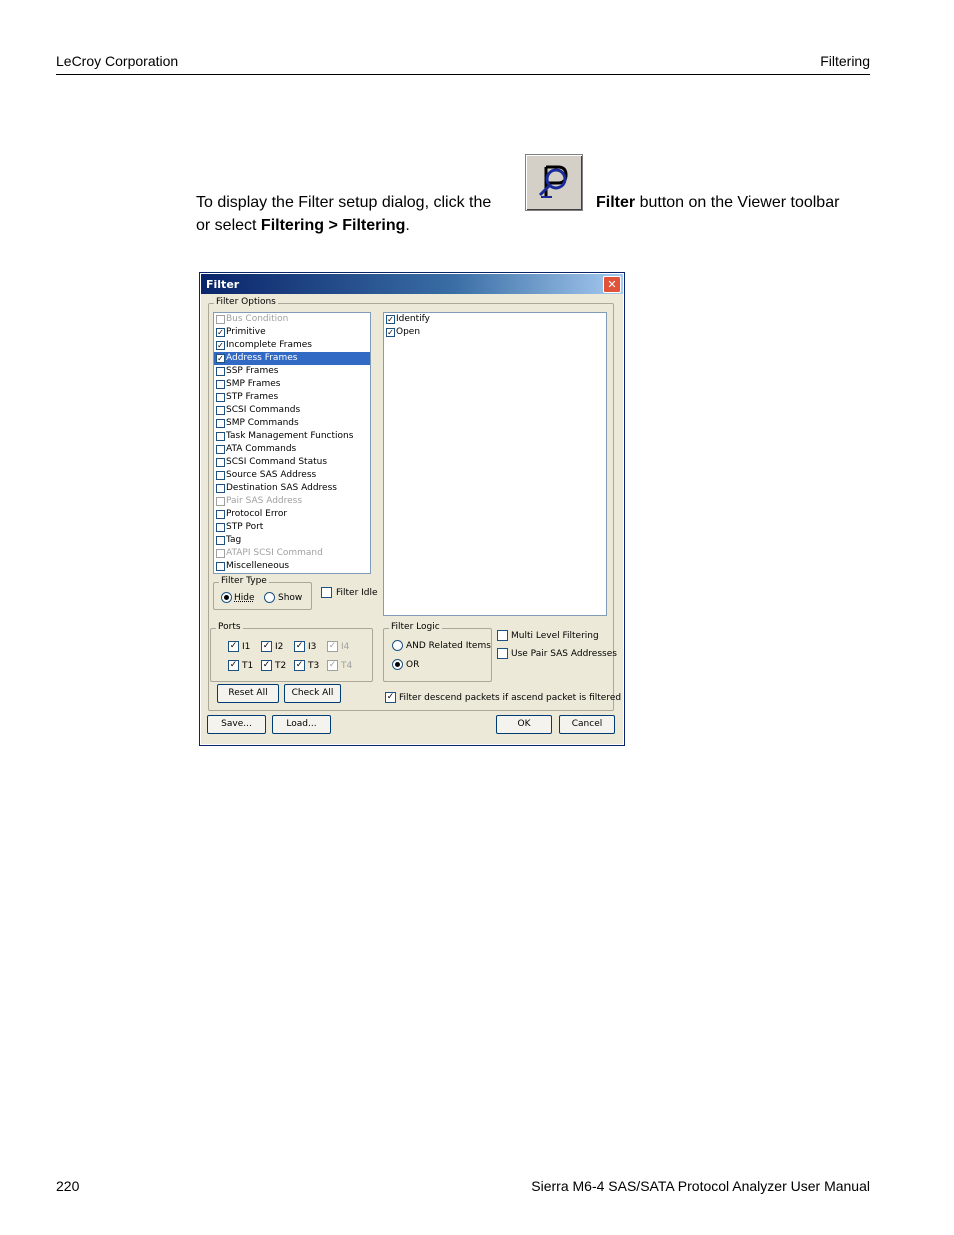 The width and height of the screenshot is (954, 1235). I want to click on ok-button: OK, so click(524, 724).